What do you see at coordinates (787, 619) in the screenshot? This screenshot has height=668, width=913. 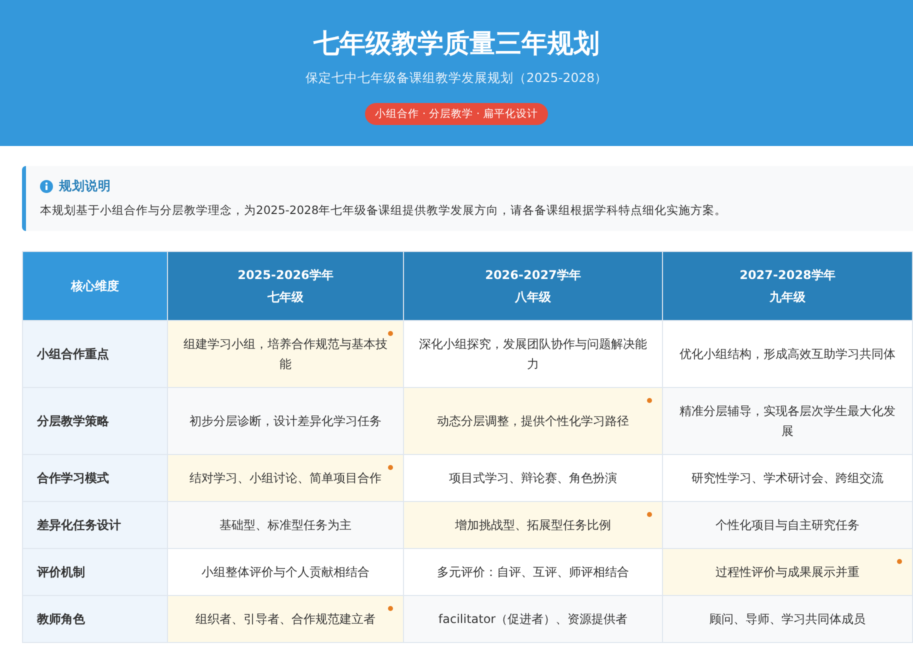 I see `table-cell: 顾问、导师、学习共同体成员` at bounding box center [787, 619].